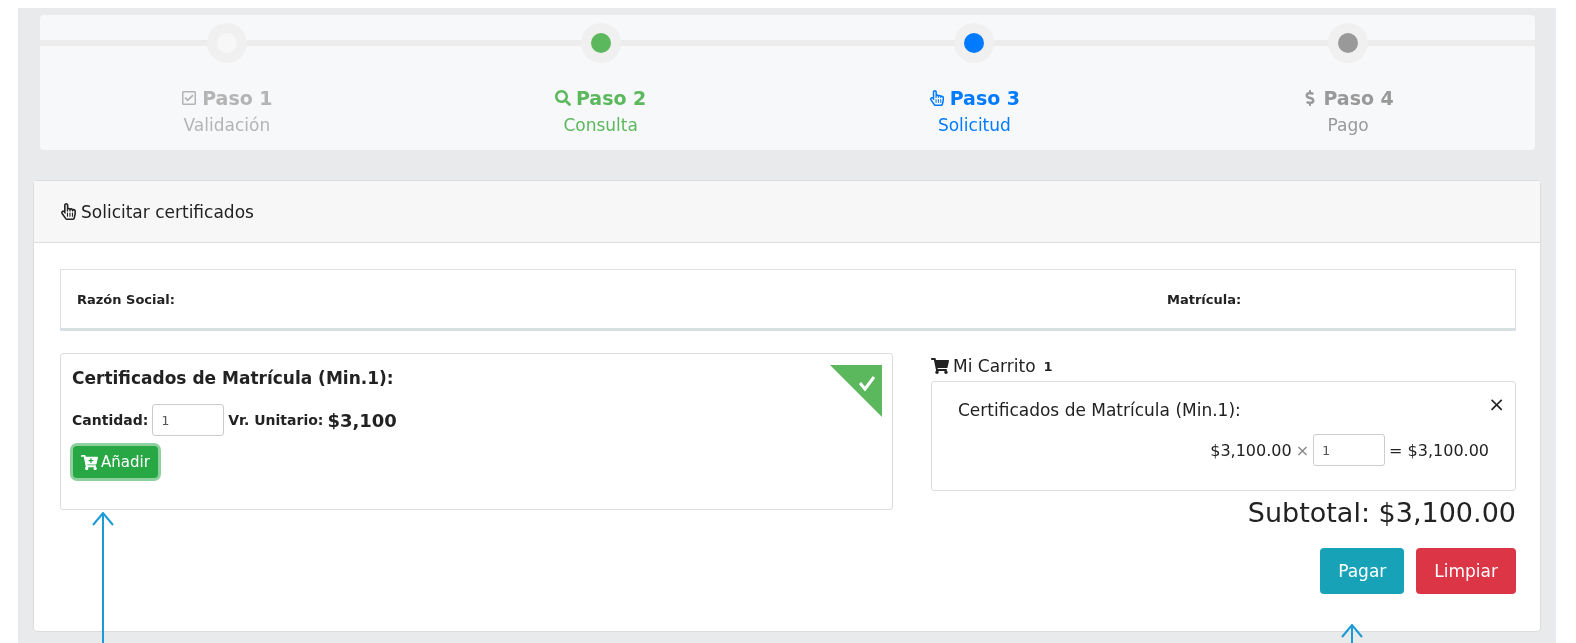 The width and height of the screenshot is (1576, 643). I want to click on item-price: $3,100.00, so click(1251, 450).